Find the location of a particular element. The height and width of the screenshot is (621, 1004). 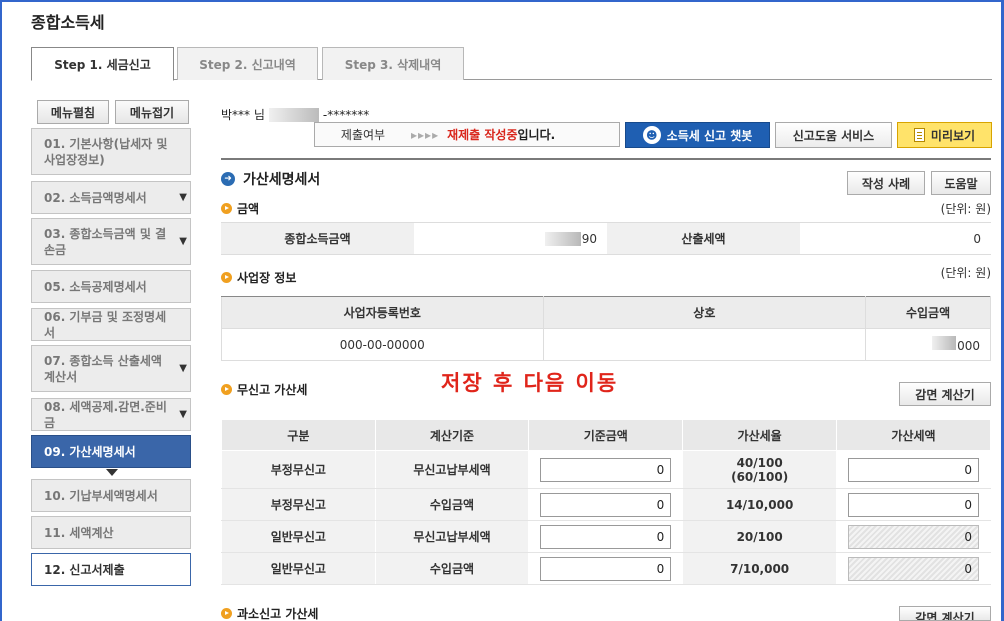

header-type: 구분 is located at coordinates (298, 435).